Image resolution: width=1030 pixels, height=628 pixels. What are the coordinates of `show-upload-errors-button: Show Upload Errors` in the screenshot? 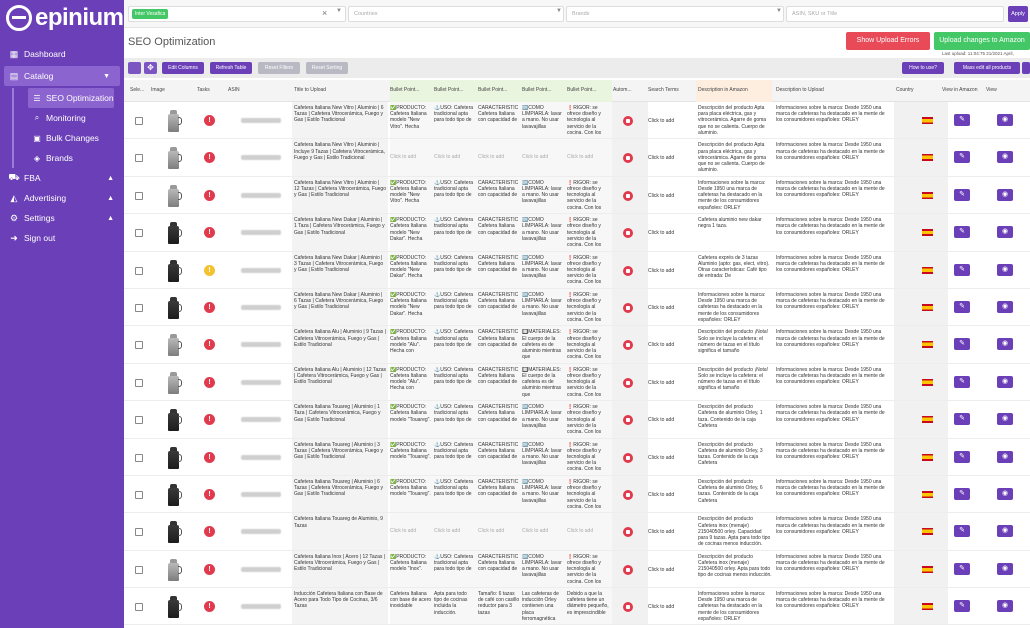 It's located at (888, 41).